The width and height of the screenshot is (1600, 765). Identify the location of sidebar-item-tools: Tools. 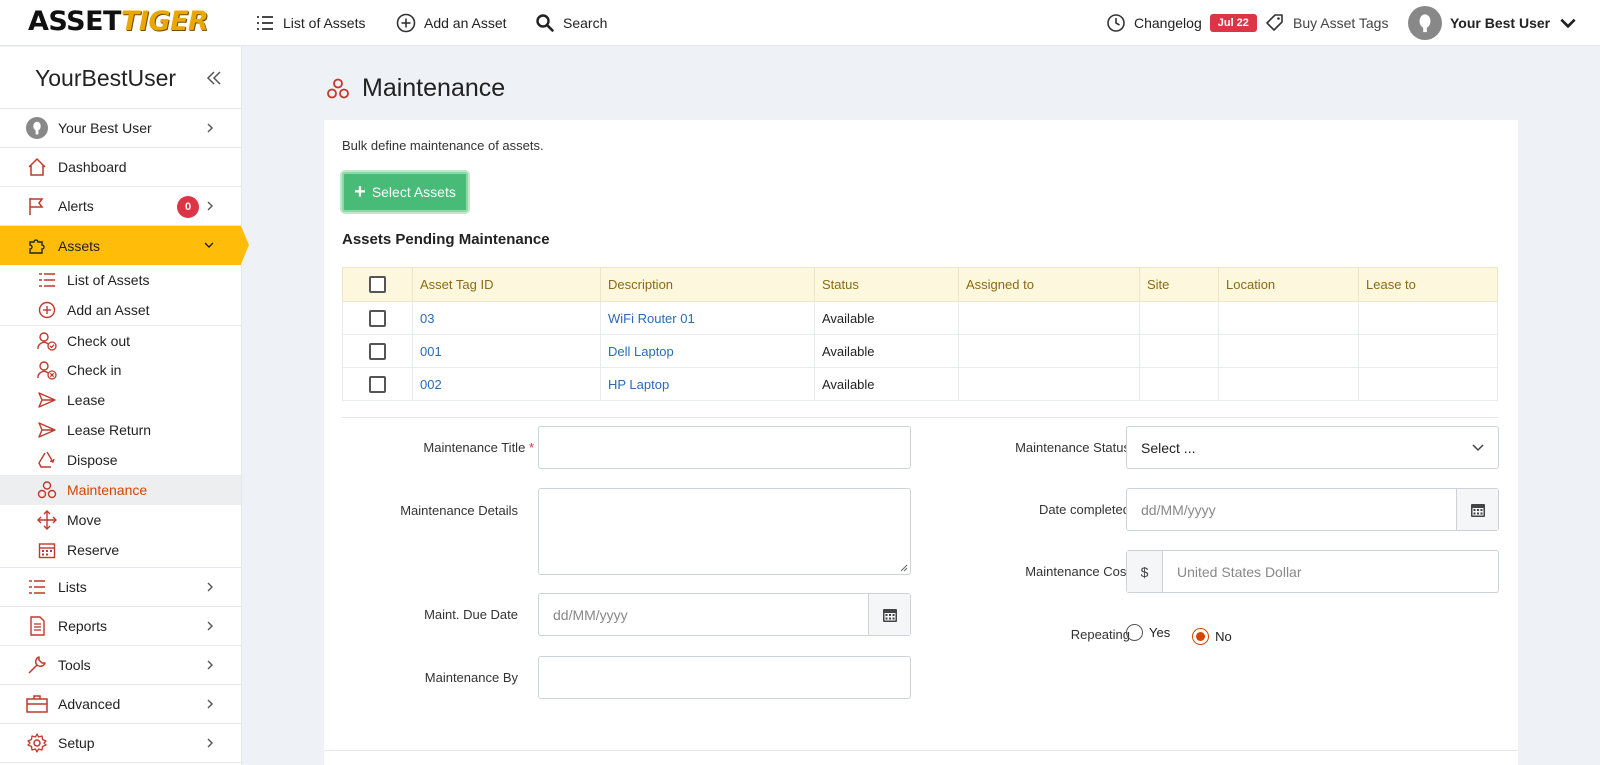
(120, 665).